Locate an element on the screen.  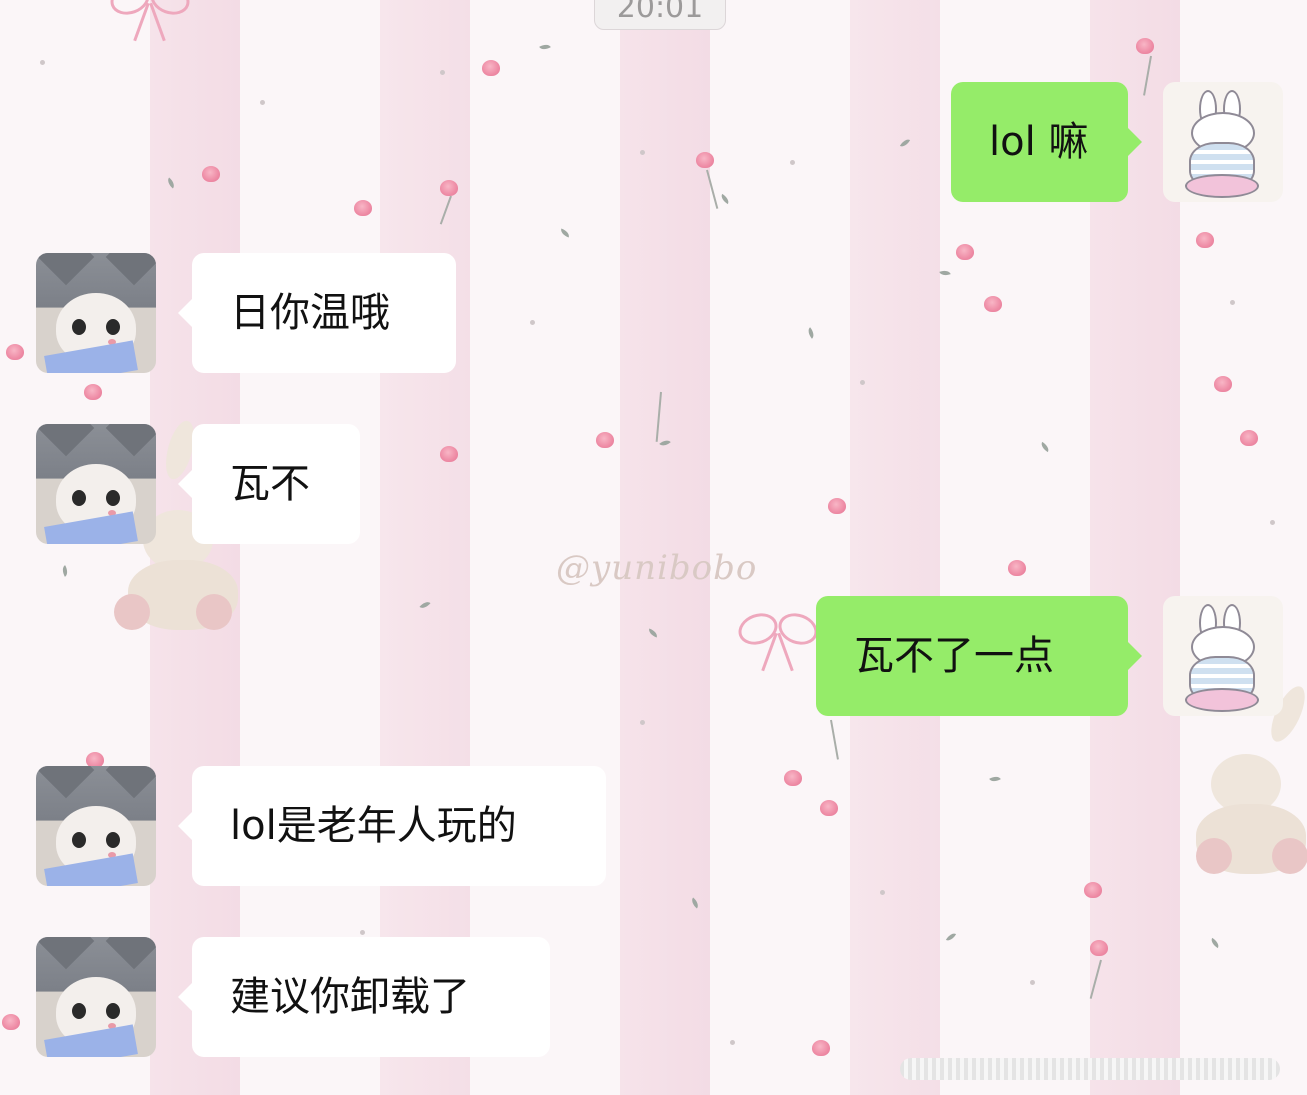
message-bubble-received: lol是老年人玩的 is located at coordinates (392, 826).